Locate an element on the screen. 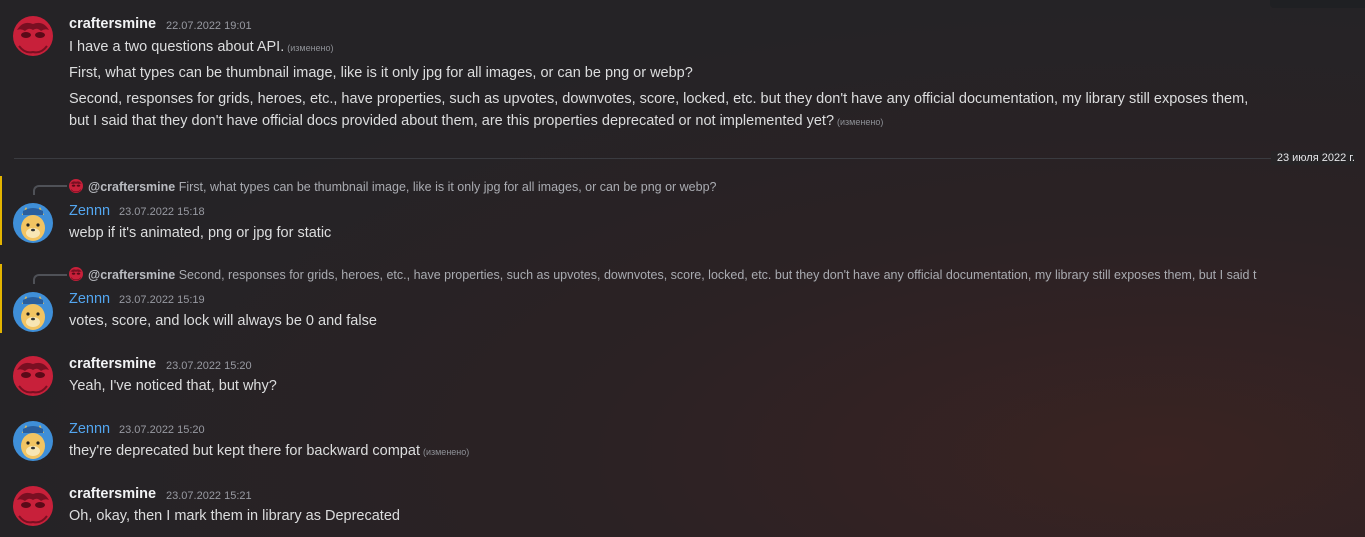 This screenshot has width=1365, height=537. message-text: I have a two questions about API. is located at coordinates (177, 47).